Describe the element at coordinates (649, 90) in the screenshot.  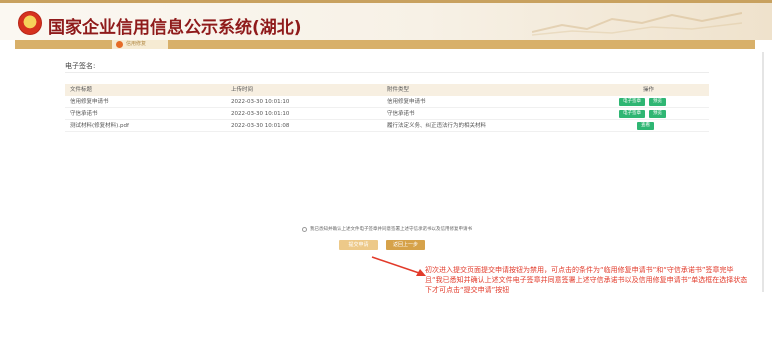
I see `column-header: 操作` at that location.